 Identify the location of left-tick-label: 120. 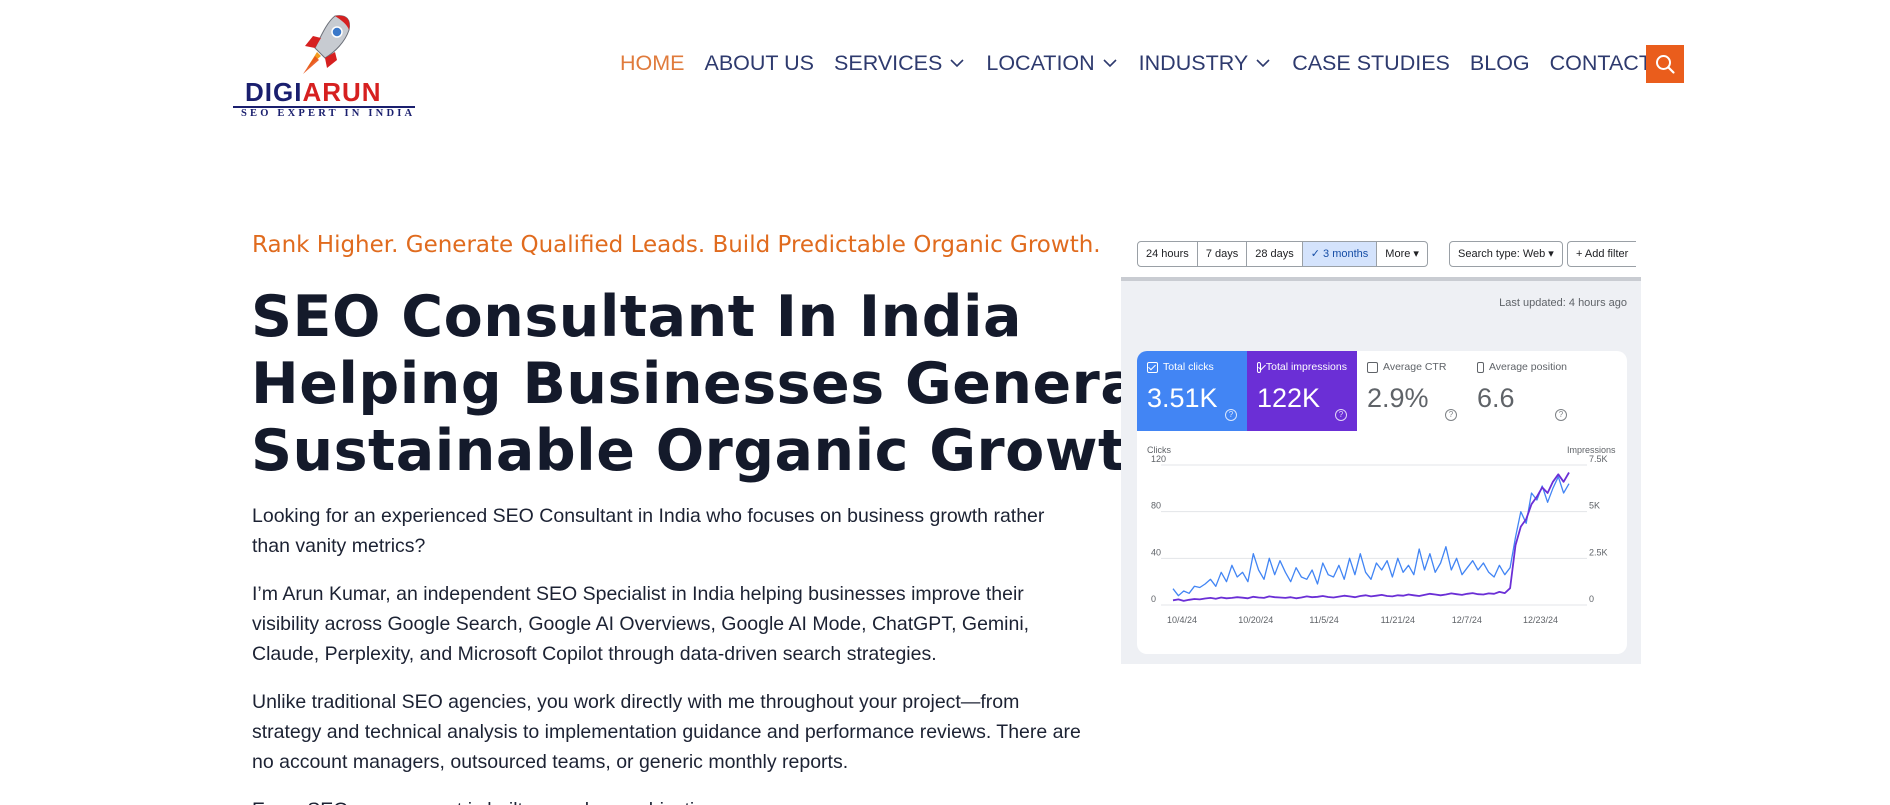
(1158, 459).